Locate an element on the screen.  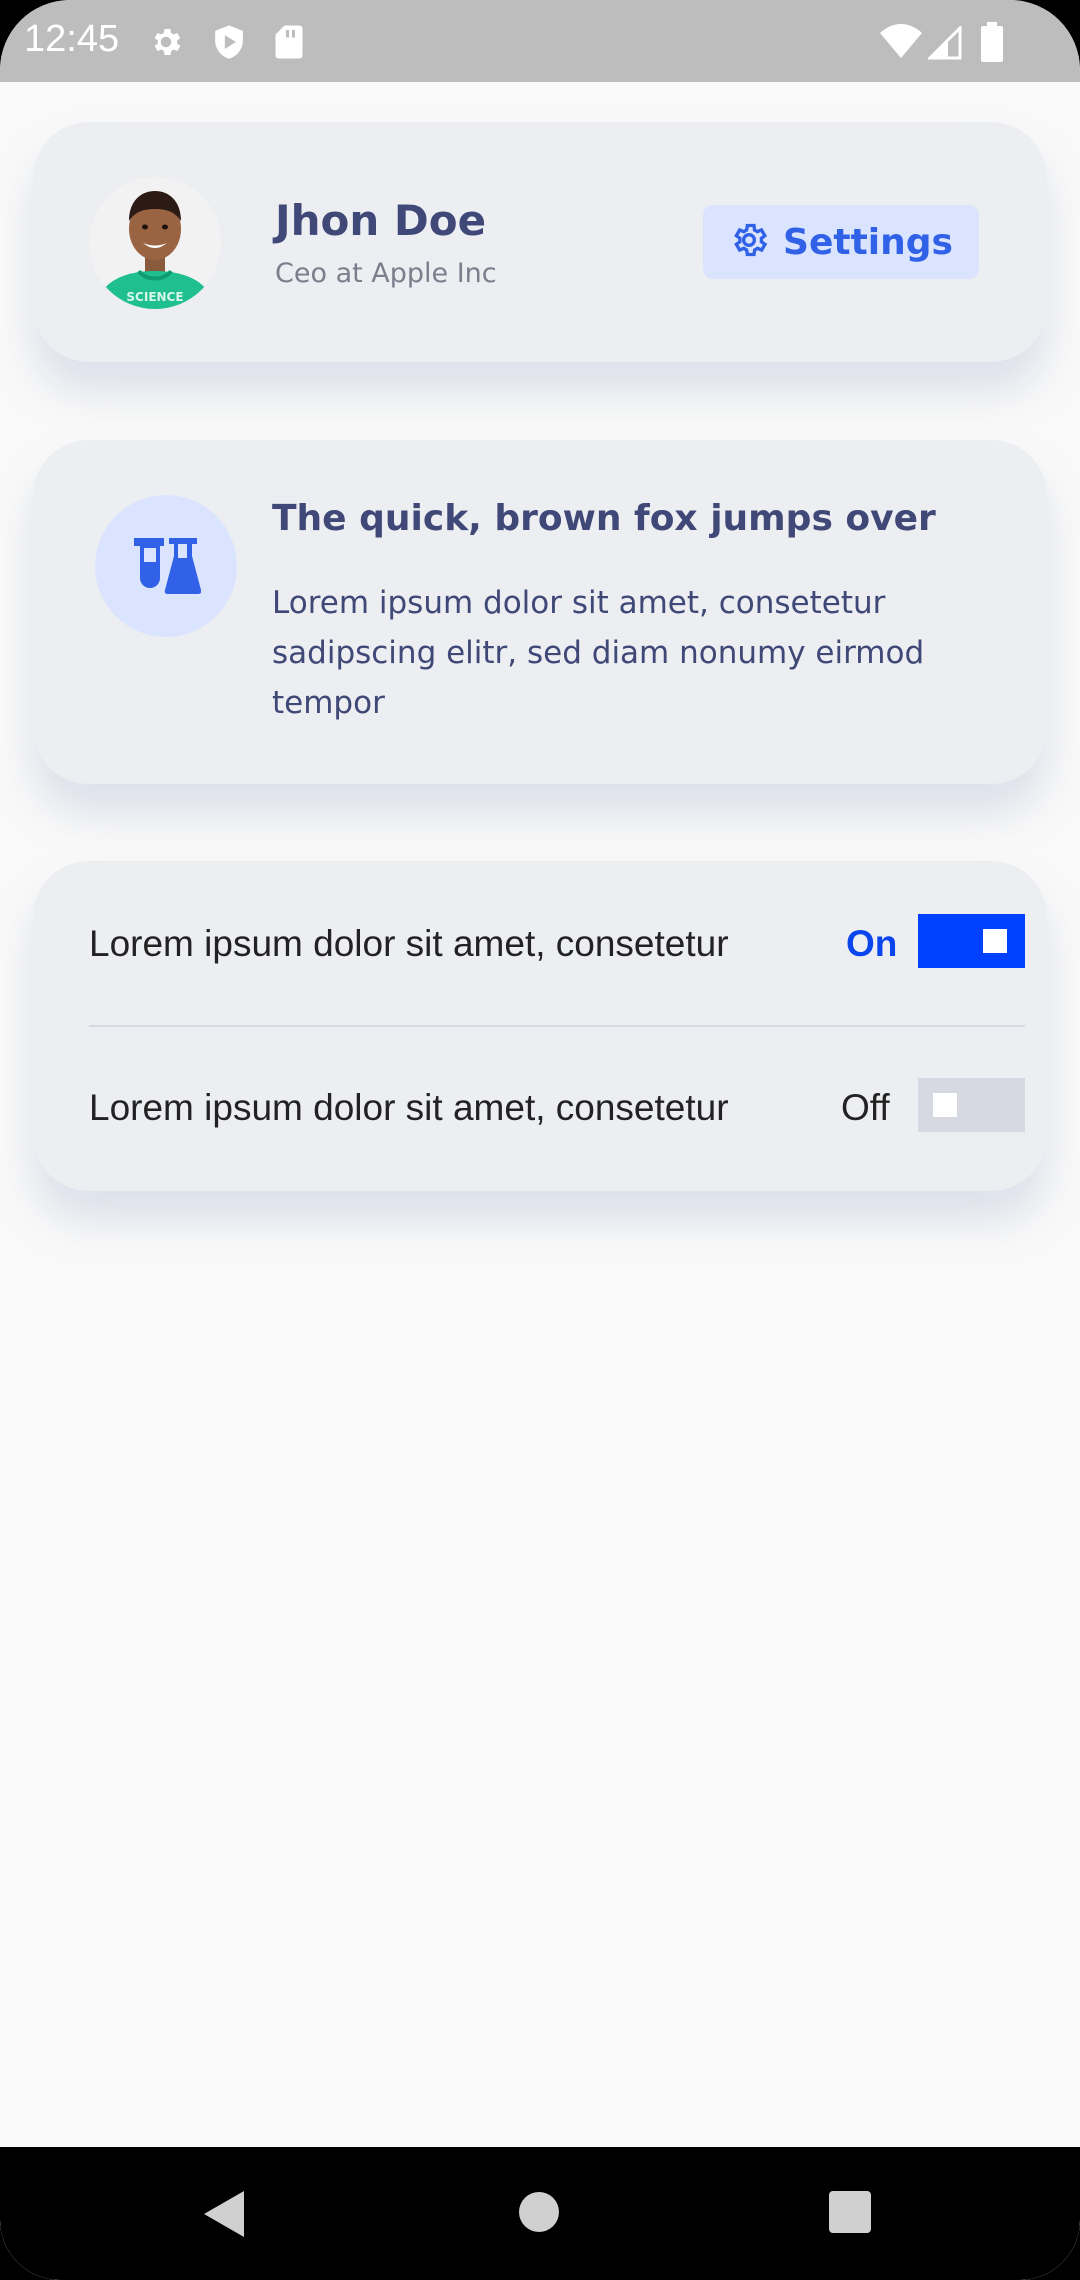
profile-role: Ceo at Apple Inc is located at coordinates (386, 273).